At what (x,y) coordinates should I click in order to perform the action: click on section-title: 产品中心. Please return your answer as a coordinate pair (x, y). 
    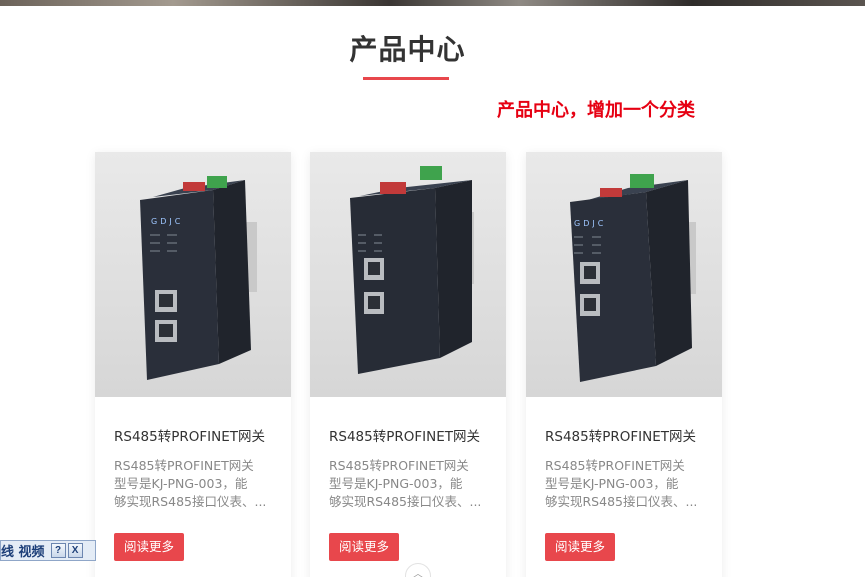
    Looking at the image, I should click on (407, 49).